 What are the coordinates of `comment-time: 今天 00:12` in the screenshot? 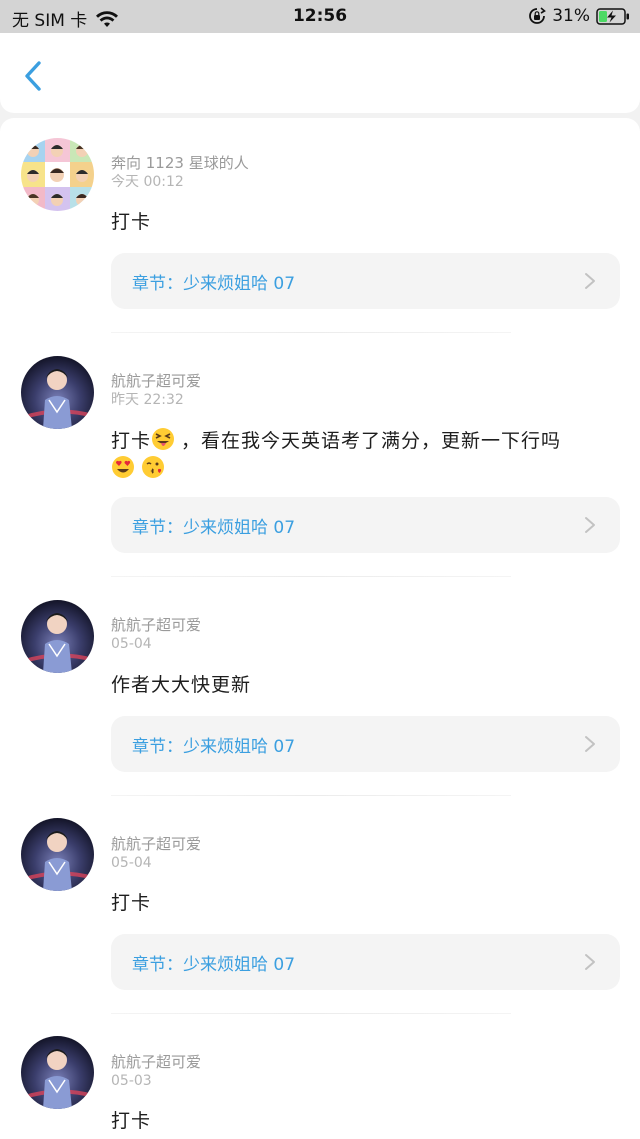 It's located at (147, 182).